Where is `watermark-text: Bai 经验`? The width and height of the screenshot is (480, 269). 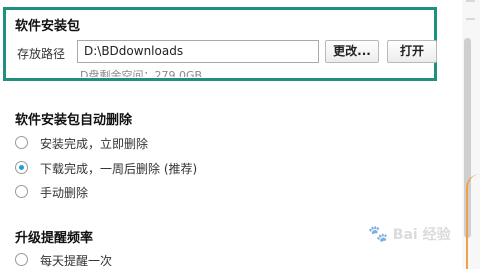
watermark-text: Bai 经验 is located at coordinates (421, 235).